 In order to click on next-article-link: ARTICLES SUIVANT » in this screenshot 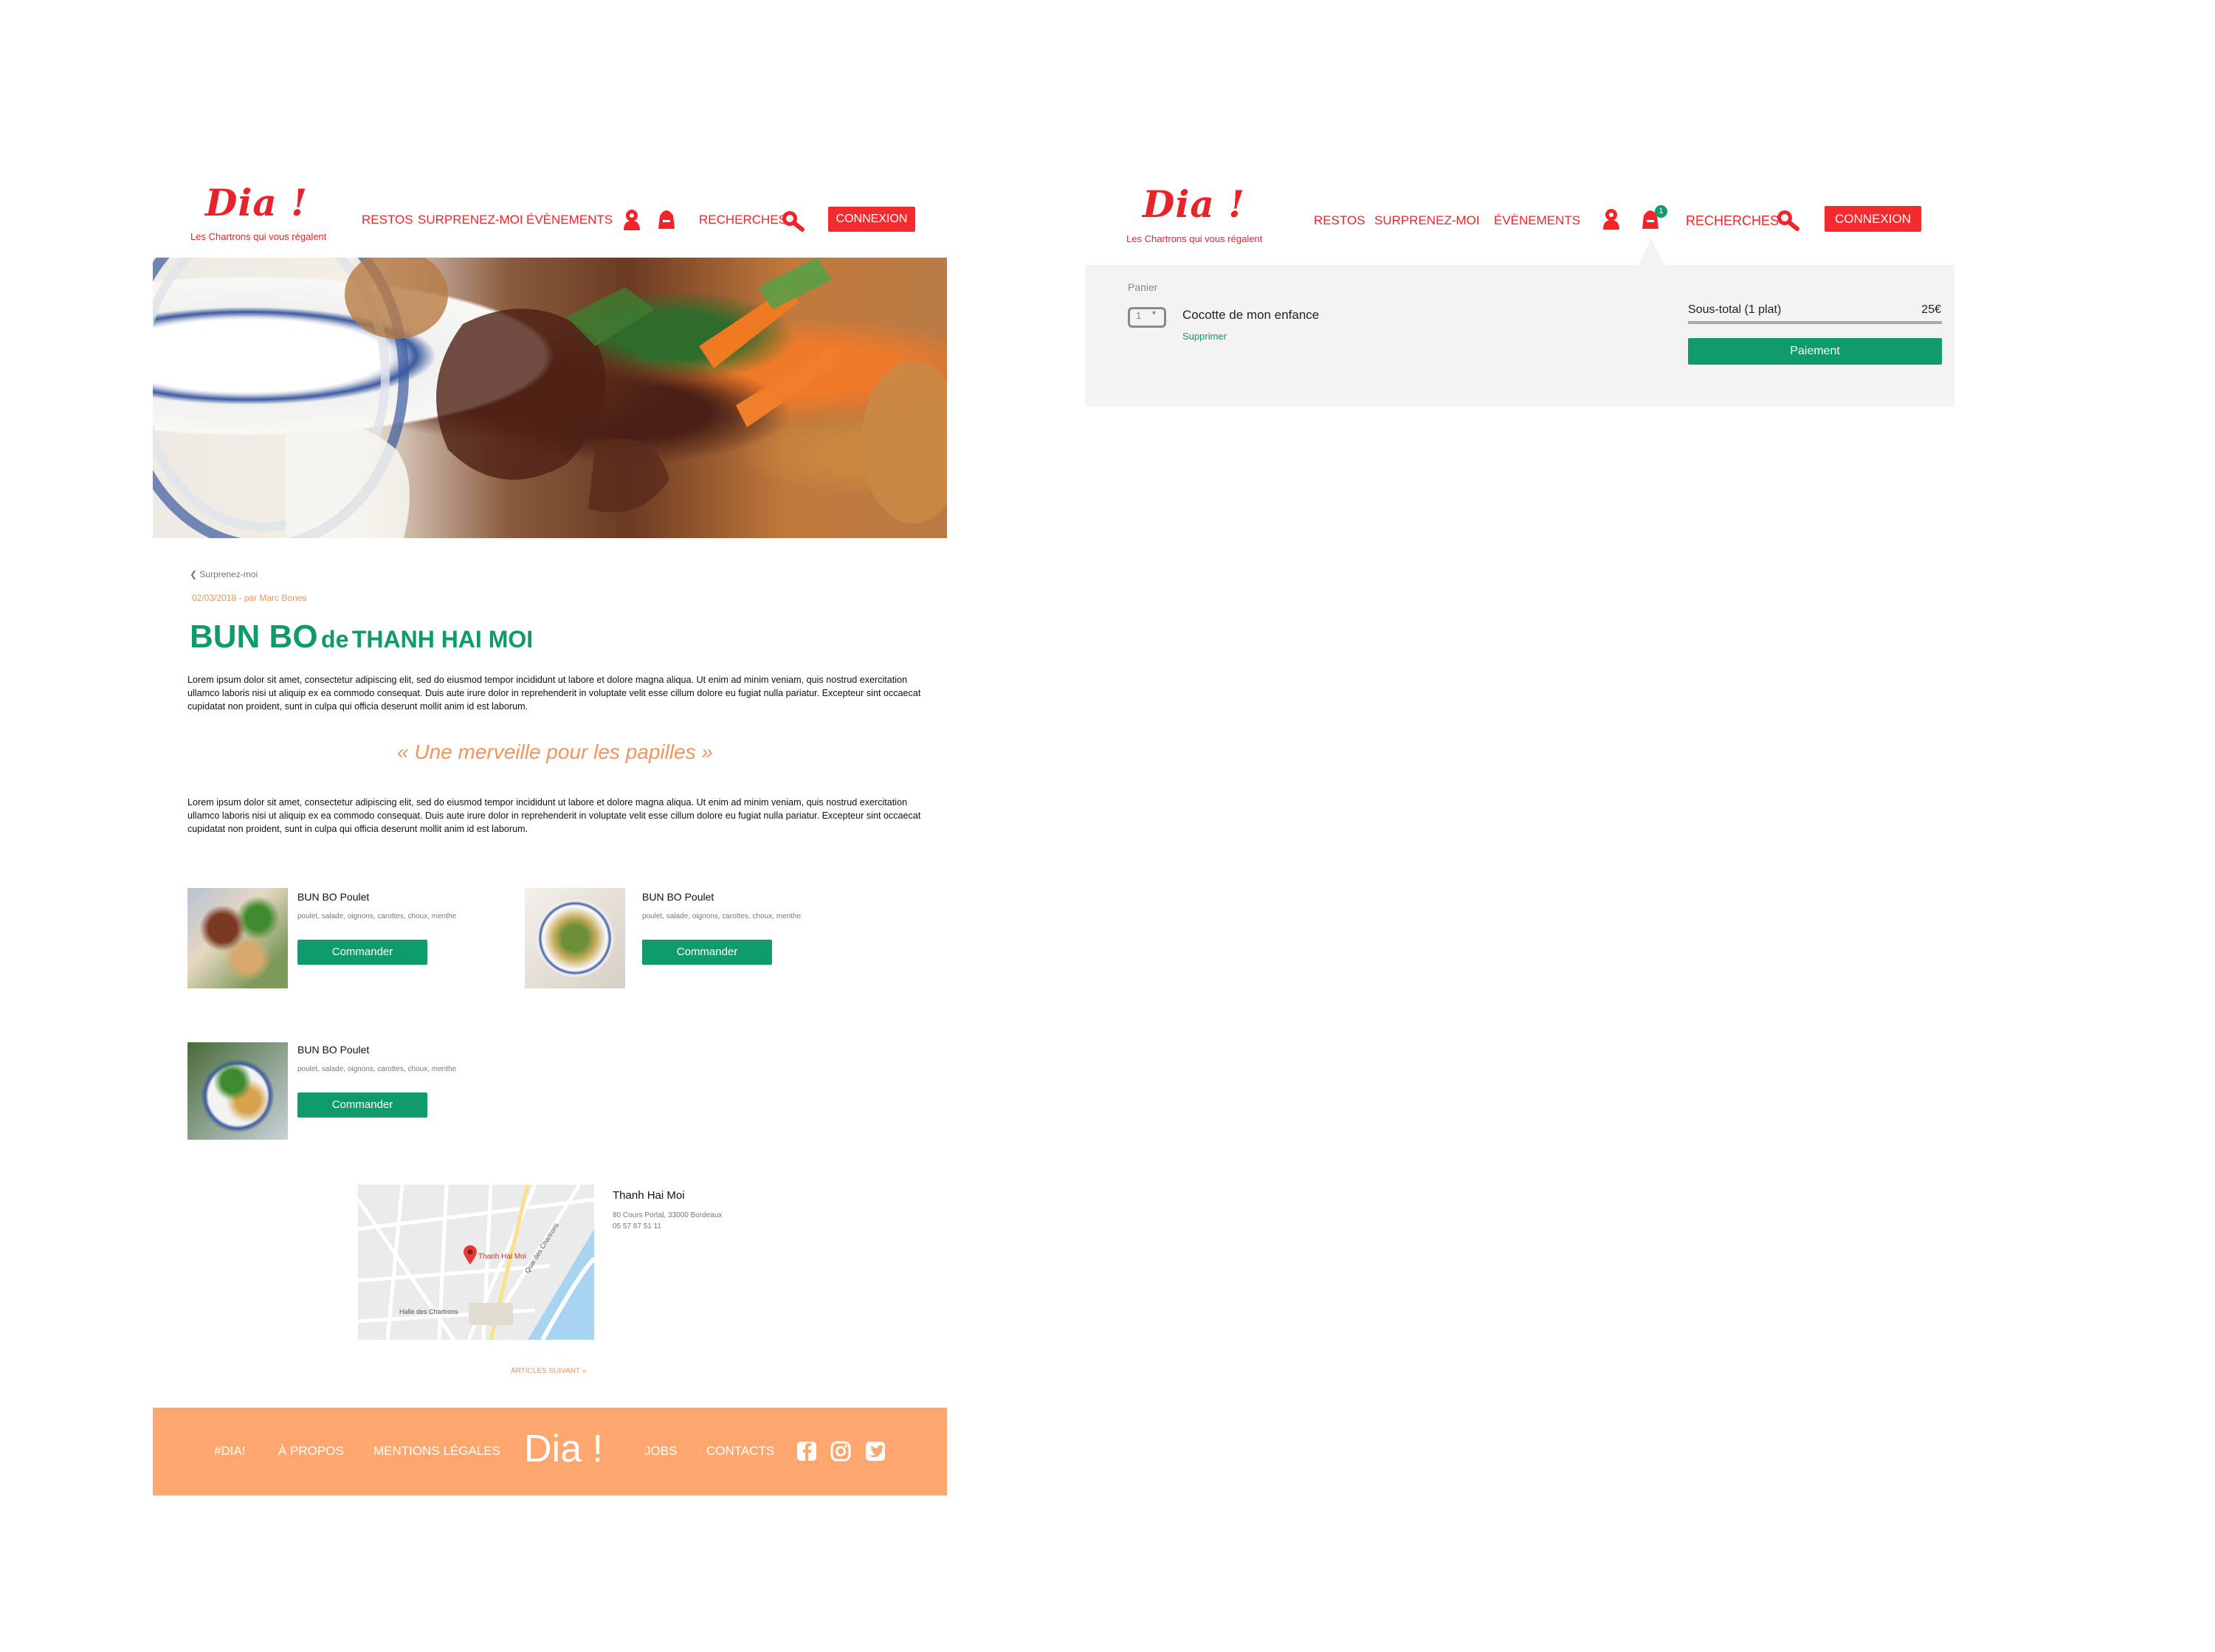, I will do `click(548, 1371)`.